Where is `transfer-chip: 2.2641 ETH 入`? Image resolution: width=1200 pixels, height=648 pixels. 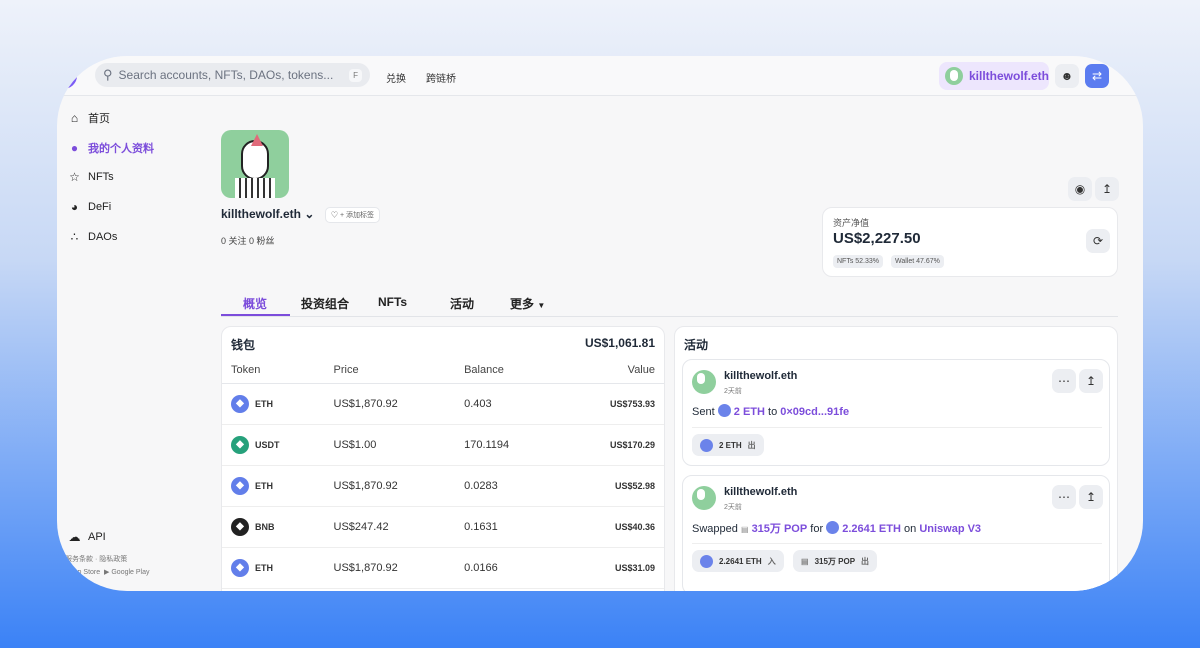 transfer-chip: 2.2641 ETH 入 is located at coordinates (738, 561).